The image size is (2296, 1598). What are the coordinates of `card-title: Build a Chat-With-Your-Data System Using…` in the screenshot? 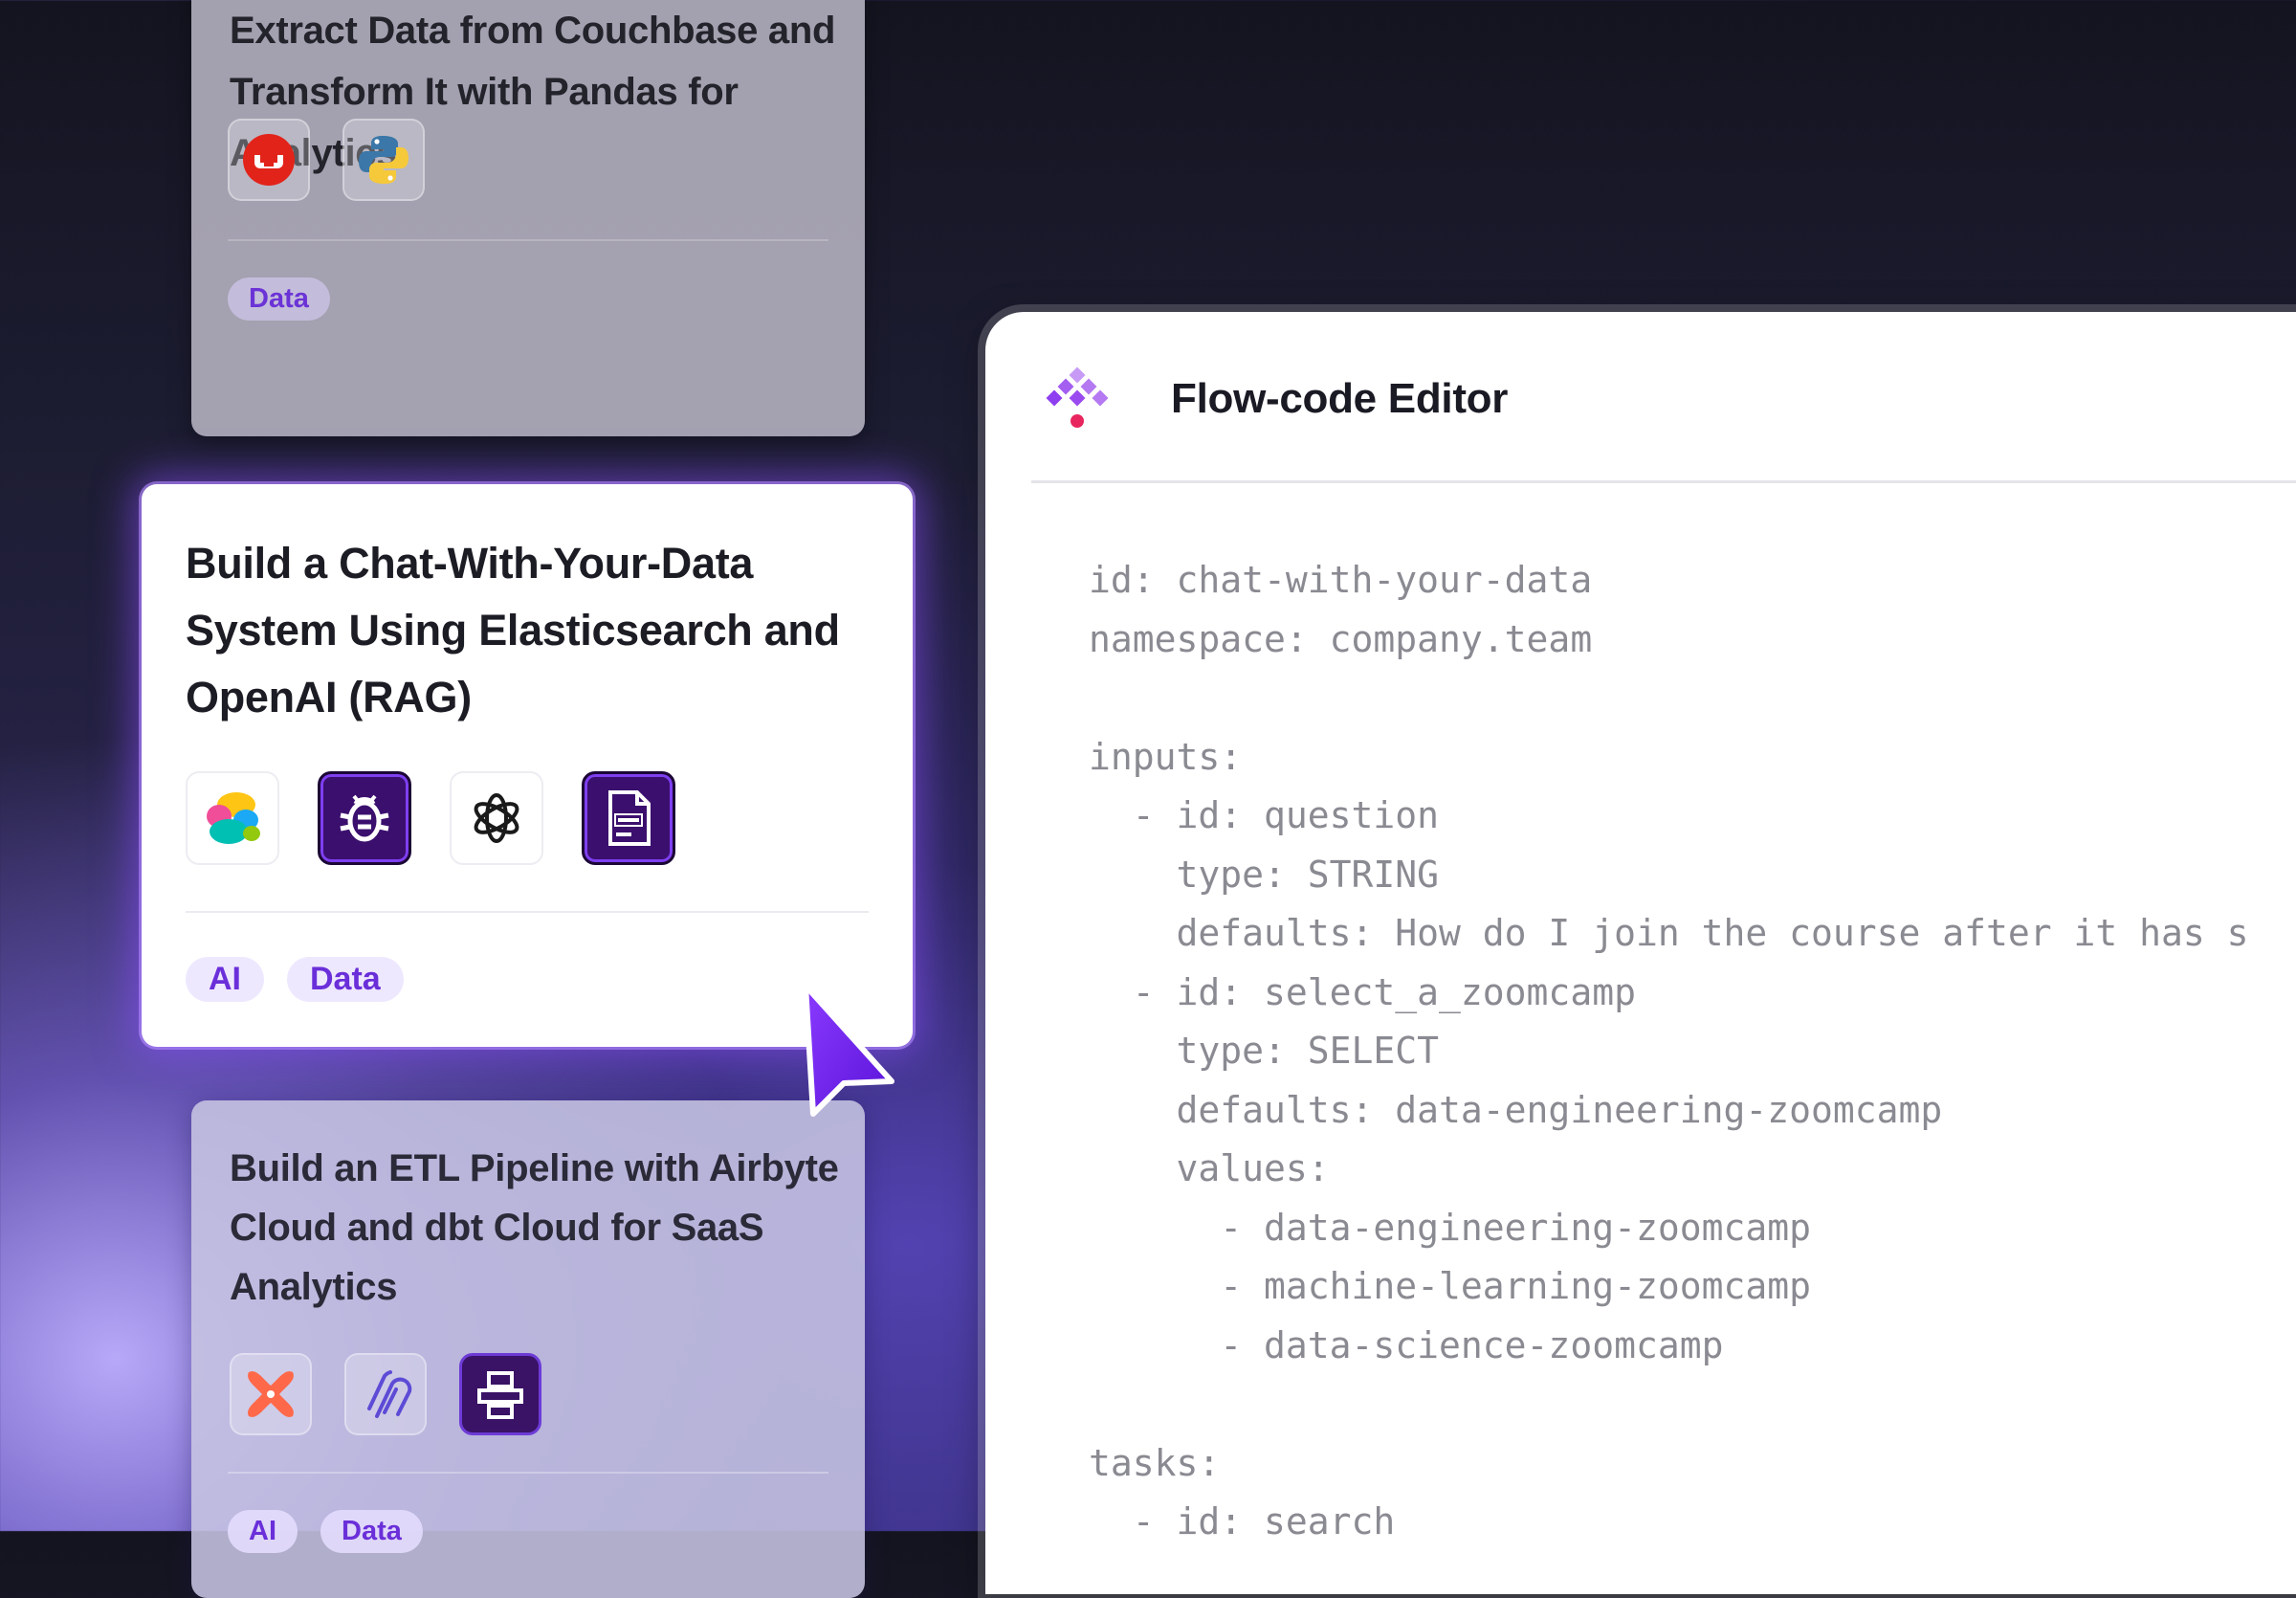 It's located at (513, 630).